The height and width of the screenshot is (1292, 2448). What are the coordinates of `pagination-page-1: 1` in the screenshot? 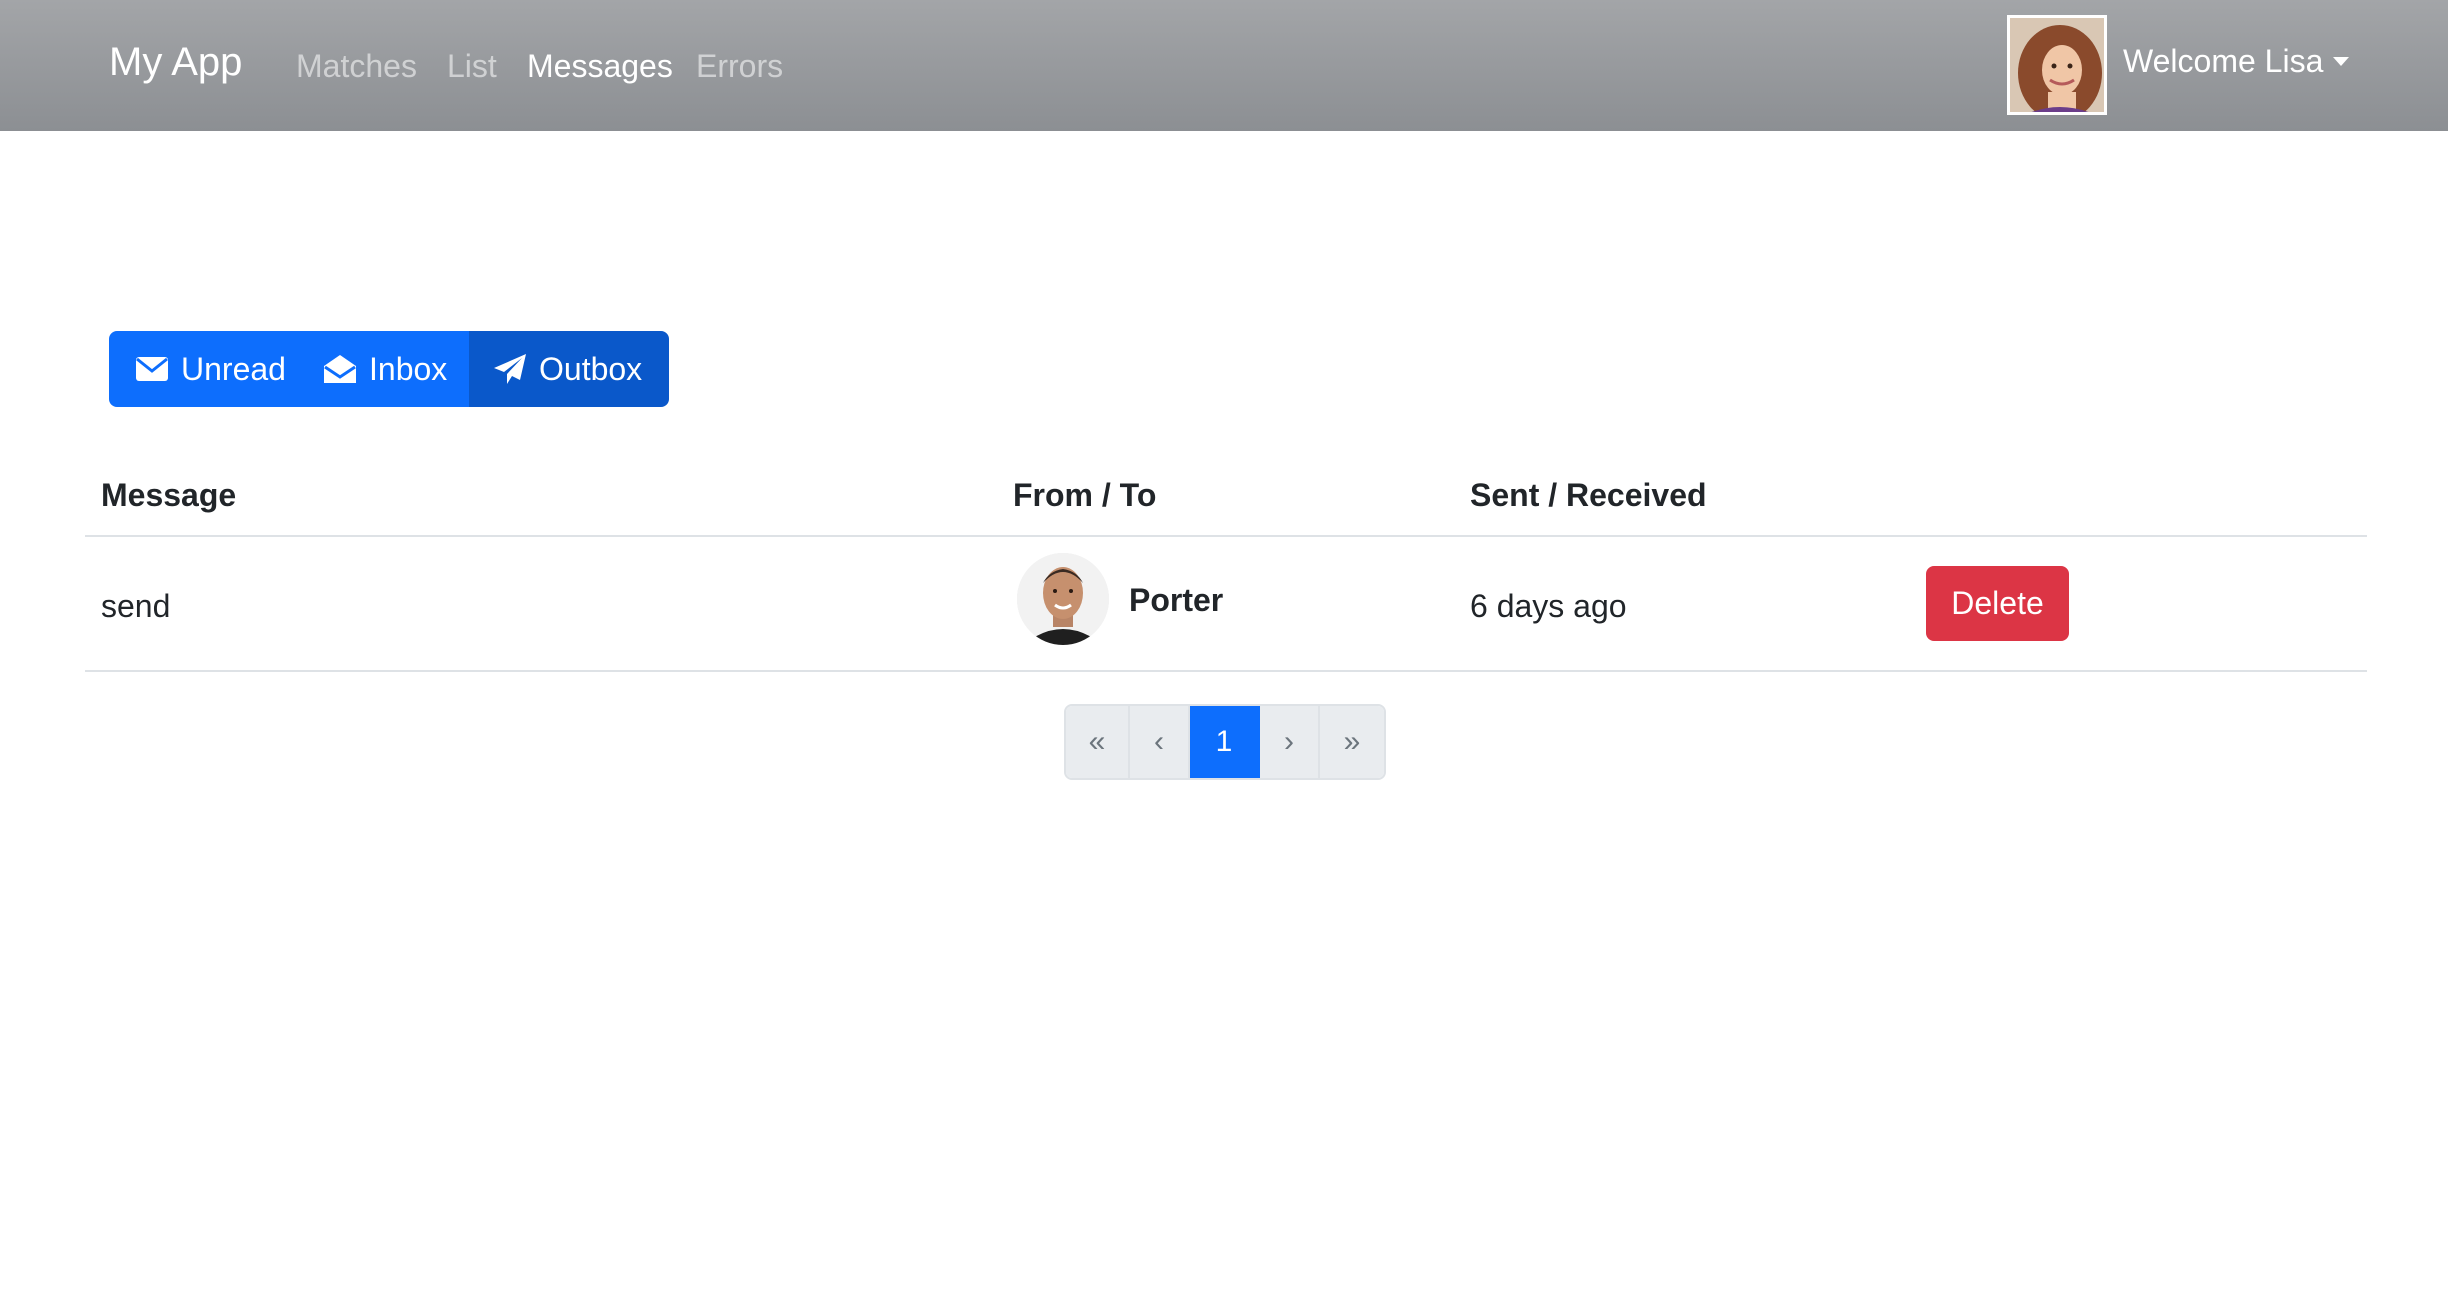 It's located at (1225, 742).